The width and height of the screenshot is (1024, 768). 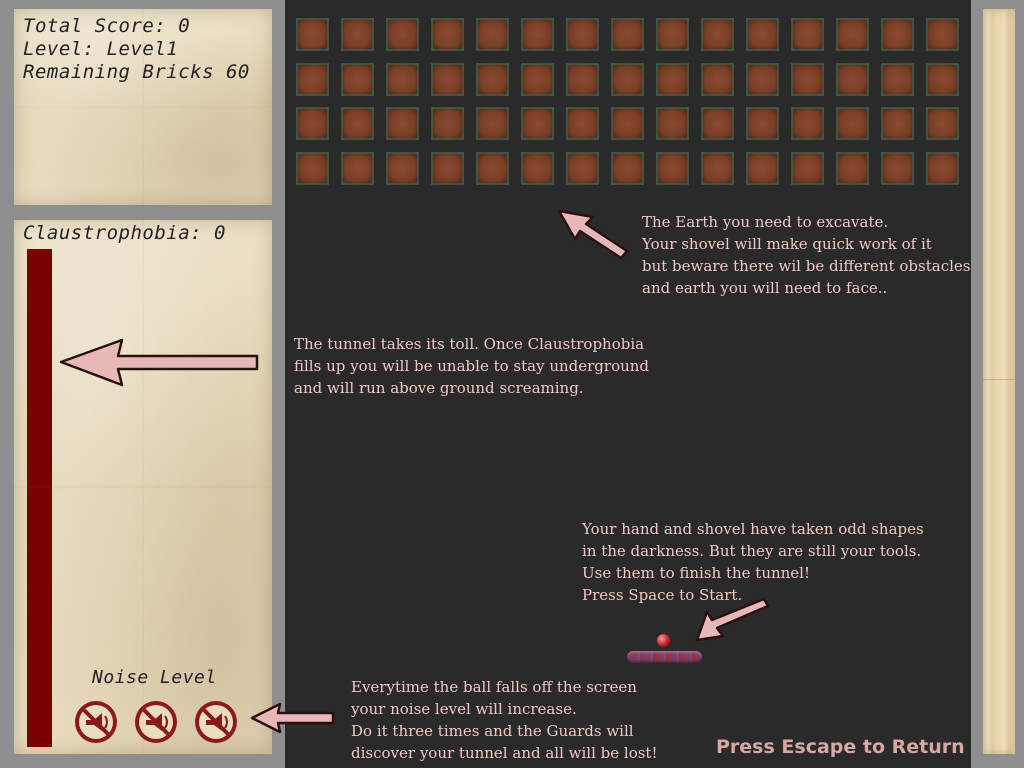 I want to click on arrow-to-noise-icon, so click(x=292, y=718).